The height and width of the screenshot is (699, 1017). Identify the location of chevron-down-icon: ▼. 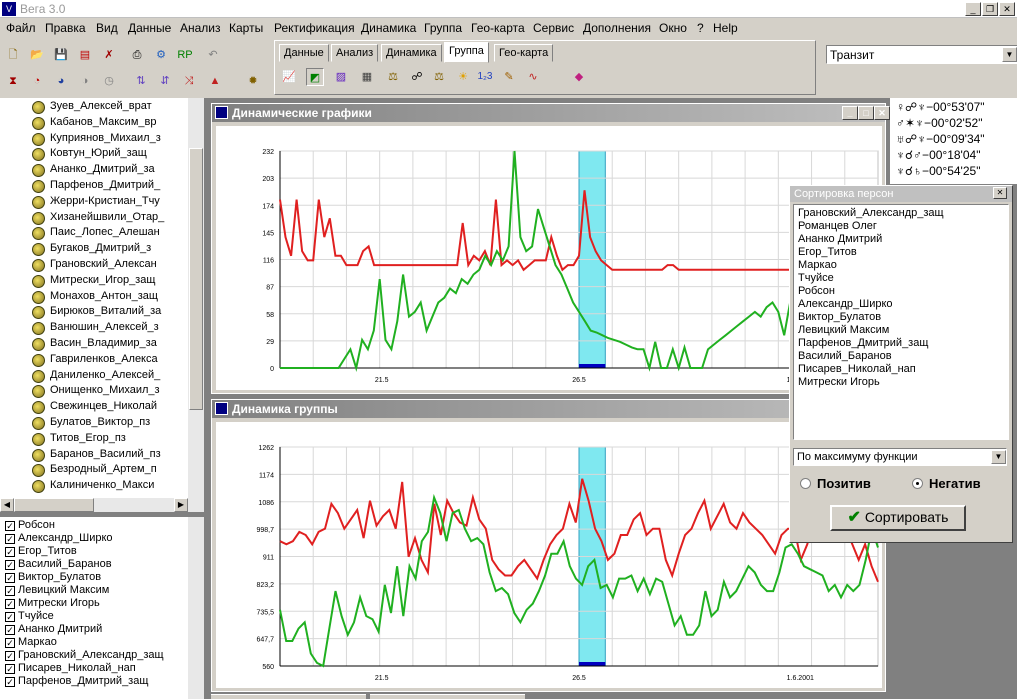
(1009, 54).